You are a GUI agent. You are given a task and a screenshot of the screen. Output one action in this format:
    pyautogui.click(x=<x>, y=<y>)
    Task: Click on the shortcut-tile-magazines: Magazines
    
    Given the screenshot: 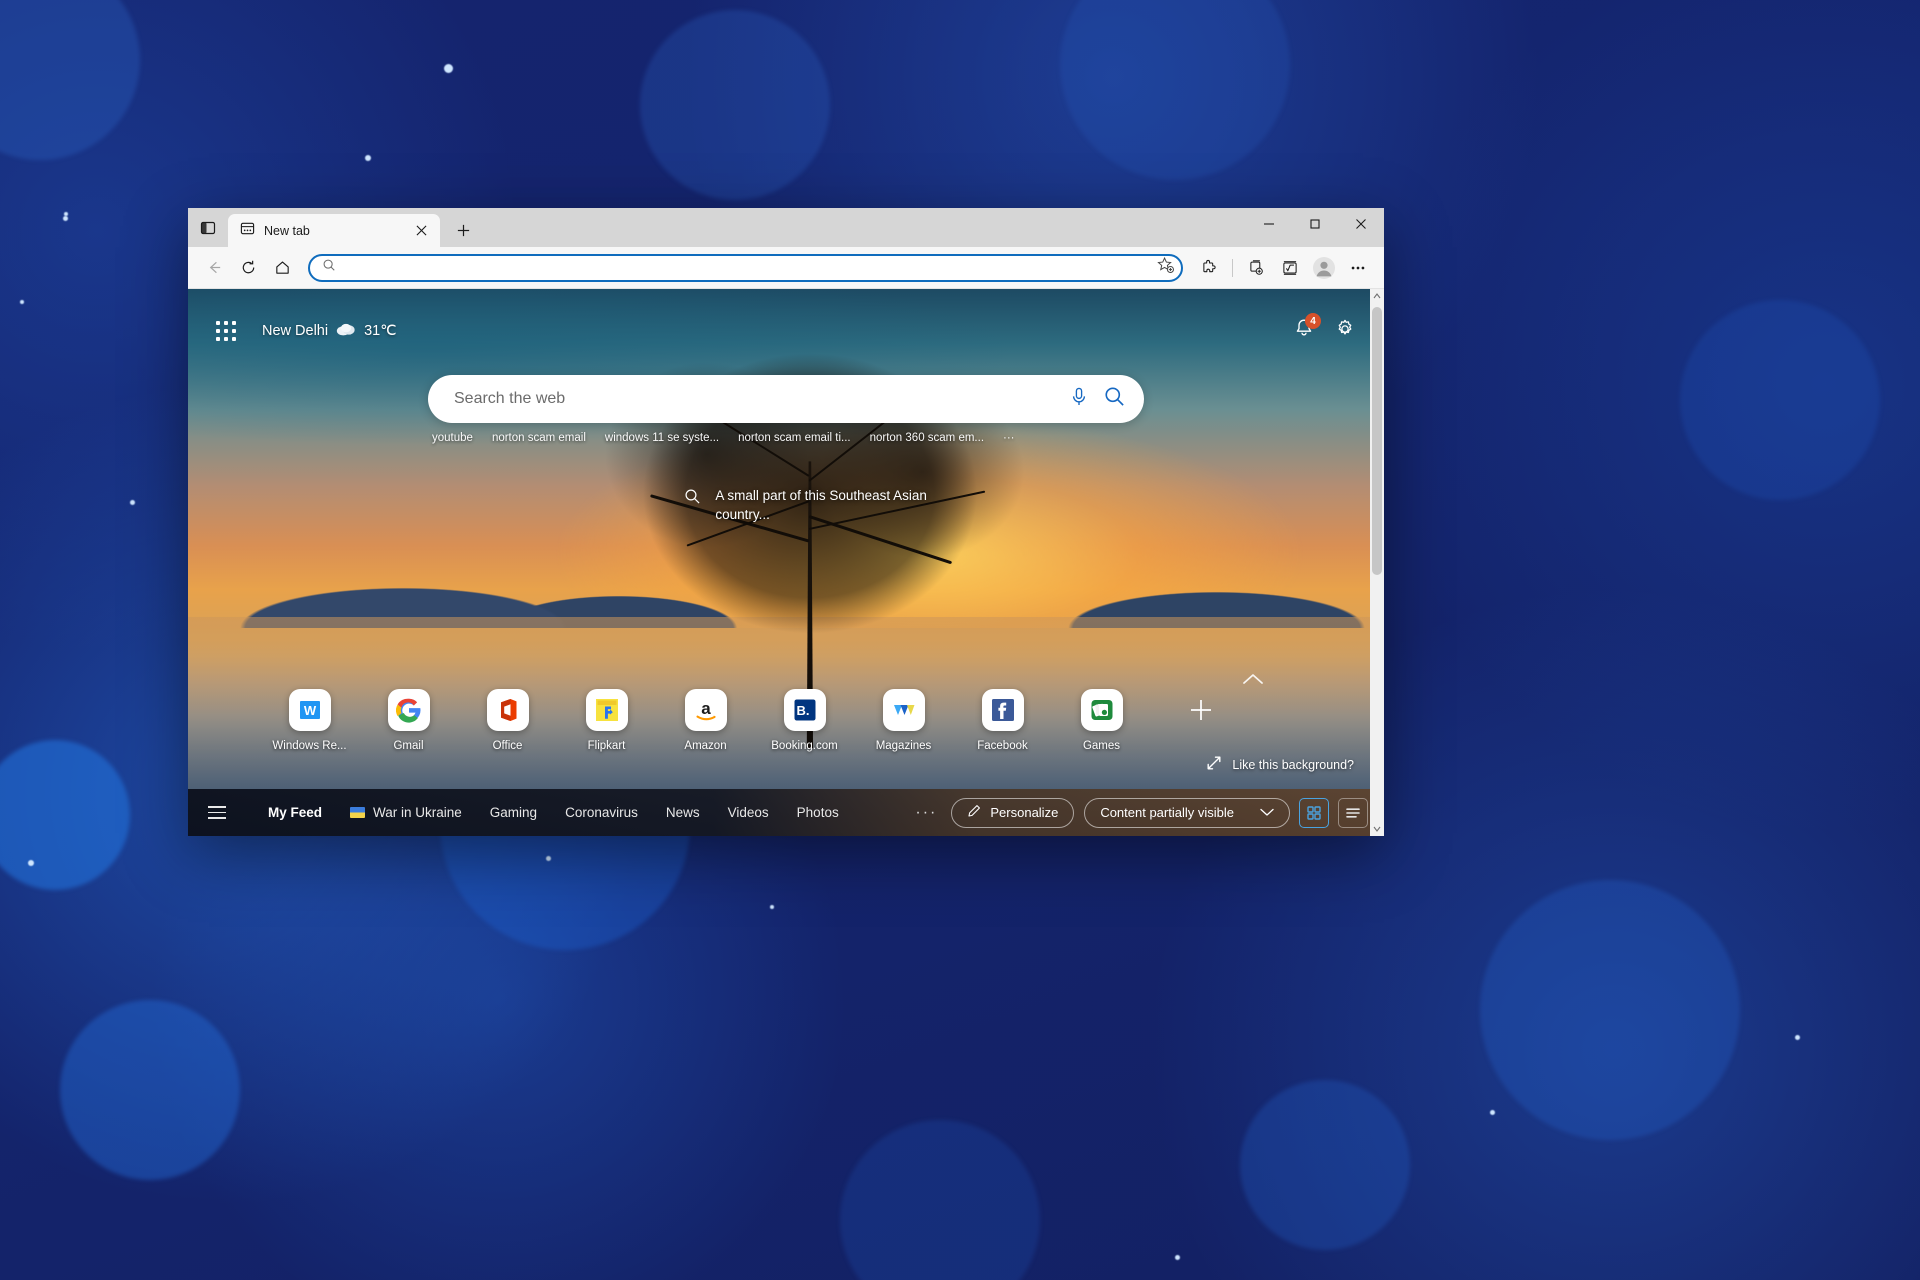 What is the action you would take?
    pyautogui.click(x=903, y=720)
    